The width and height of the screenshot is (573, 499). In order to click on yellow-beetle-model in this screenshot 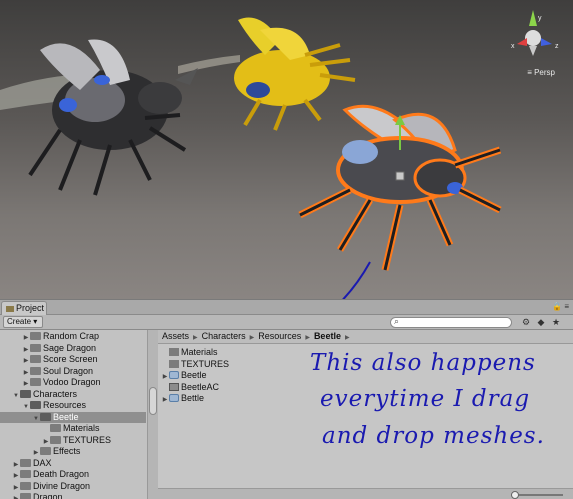, I will do `click(295, 74)`.